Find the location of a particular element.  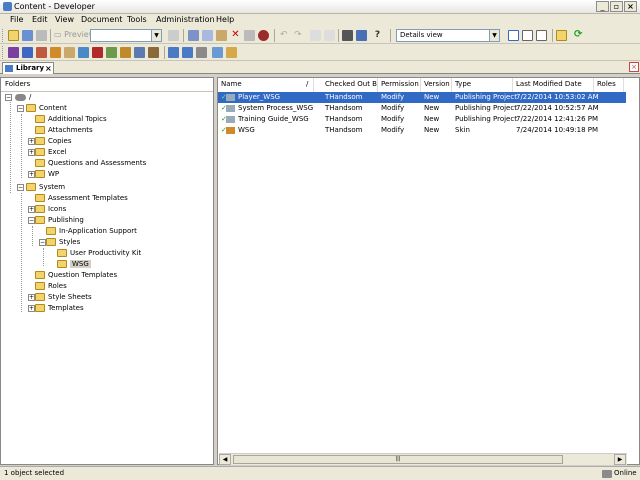

tree-item-in-application-support: In-Application Support is located at coordinates (91, 231).